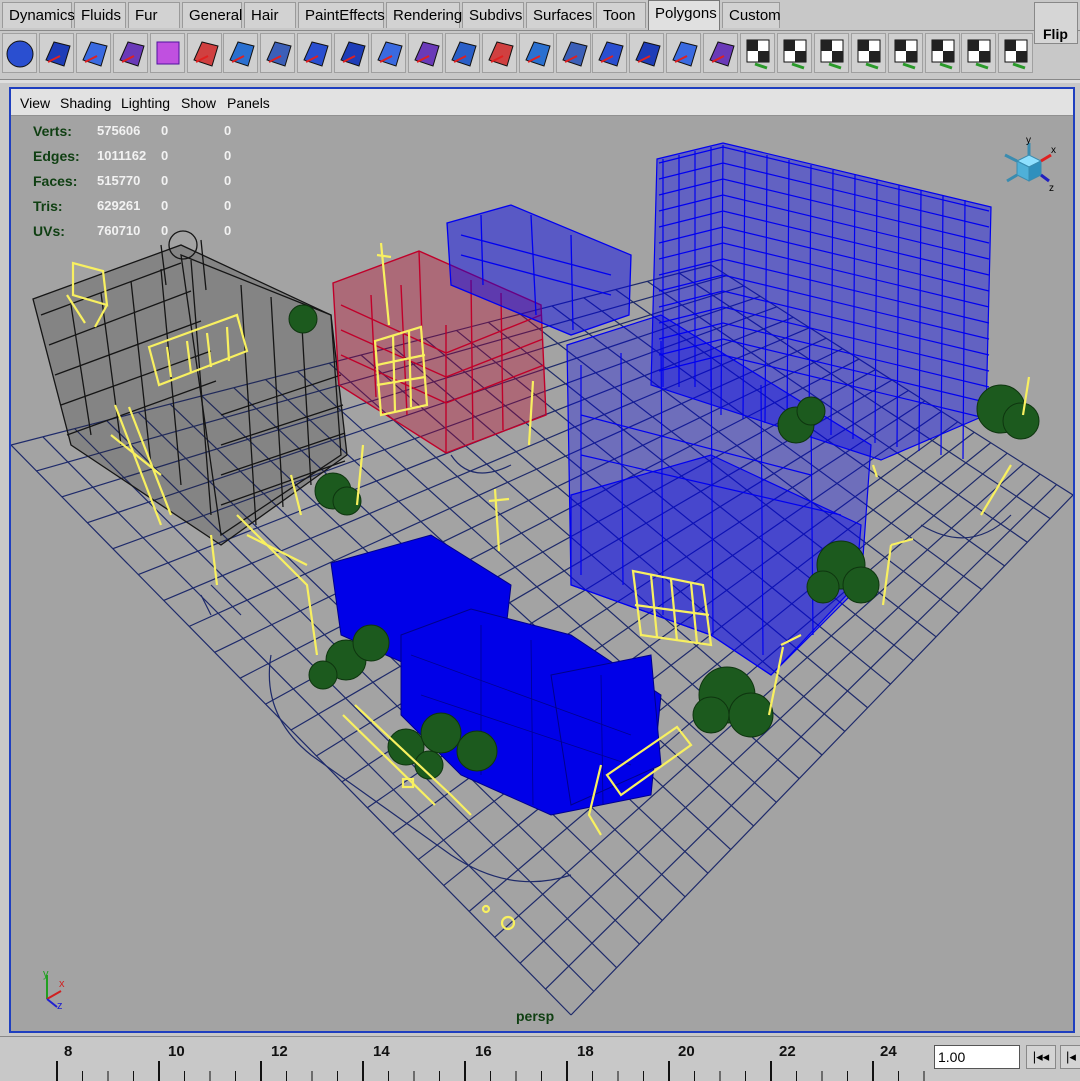  Describe the element at coordinates (145, 103) in the screenshot. I see `menu-lighting: Lighting` at that location.